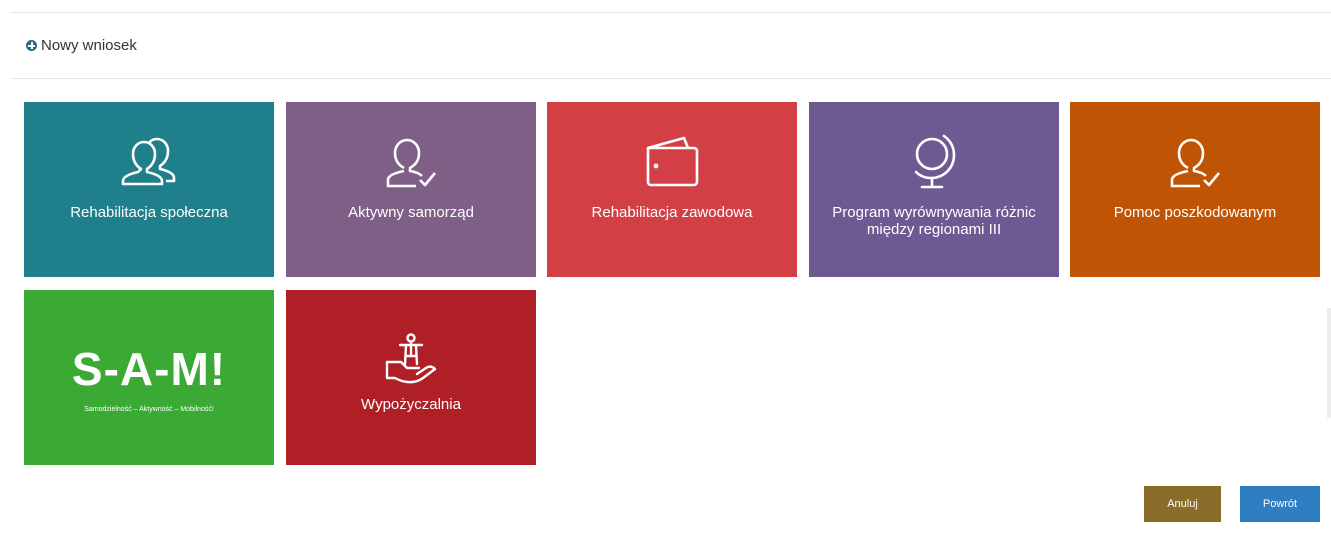 This screenshot has height=548, width=1331. Describe the element at coordinates (672, 189) in the screenshot. I see `tile-rehabilitacja-zawodowa: Rehabilitacja zawodowa` at that location.